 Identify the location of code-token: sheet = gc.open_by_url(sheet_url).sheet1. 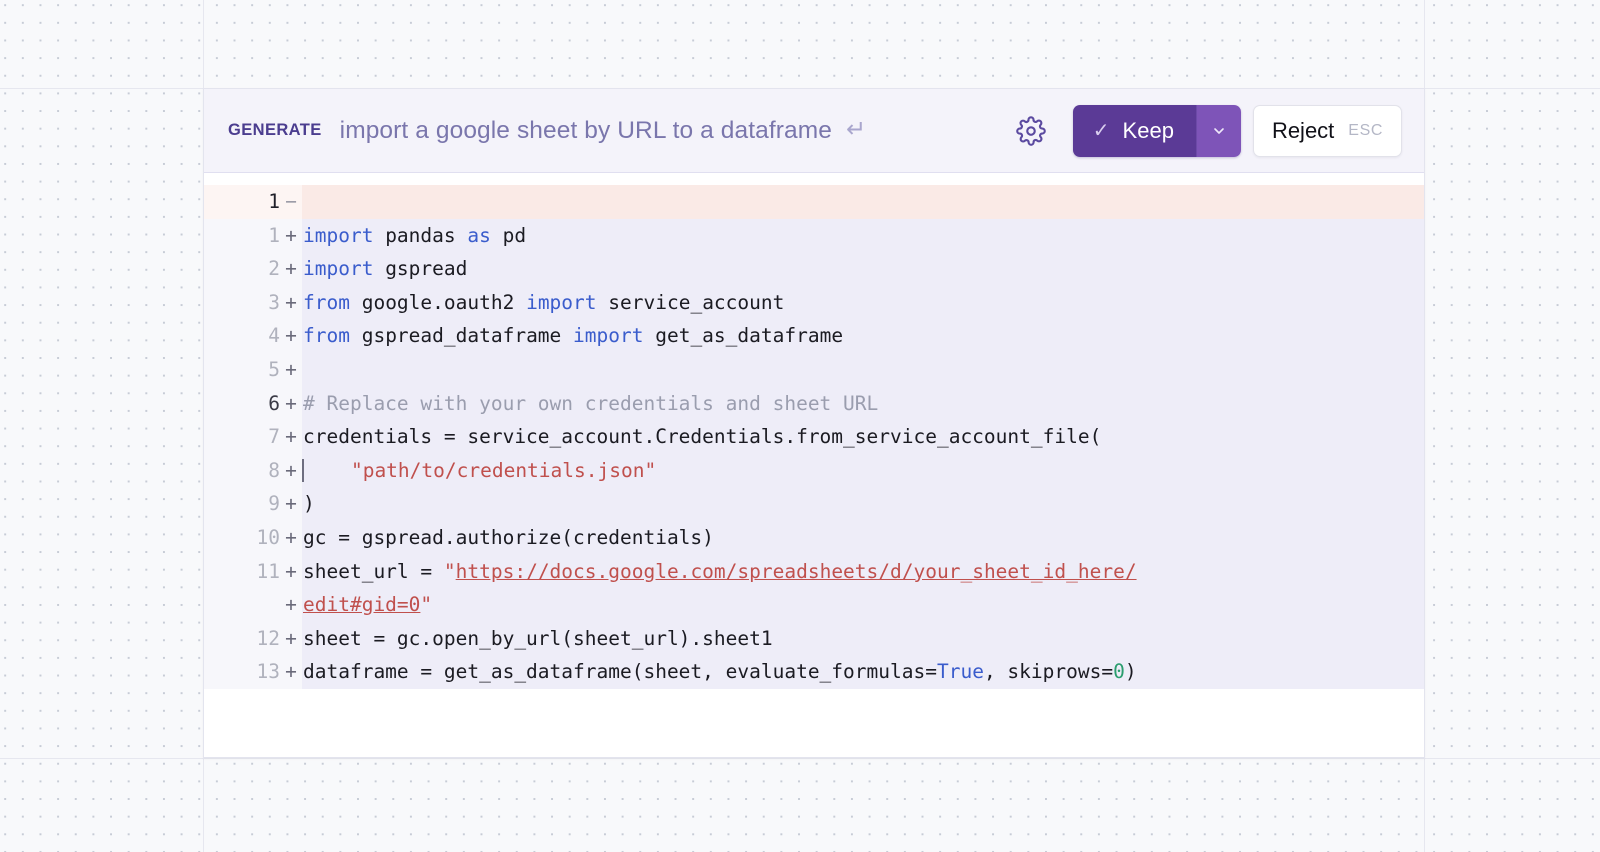
(538, 638).